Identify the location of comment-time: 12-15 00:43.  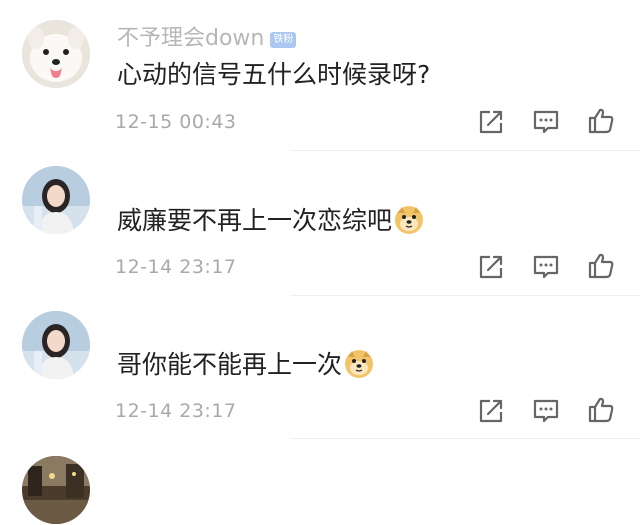
(176, 122).